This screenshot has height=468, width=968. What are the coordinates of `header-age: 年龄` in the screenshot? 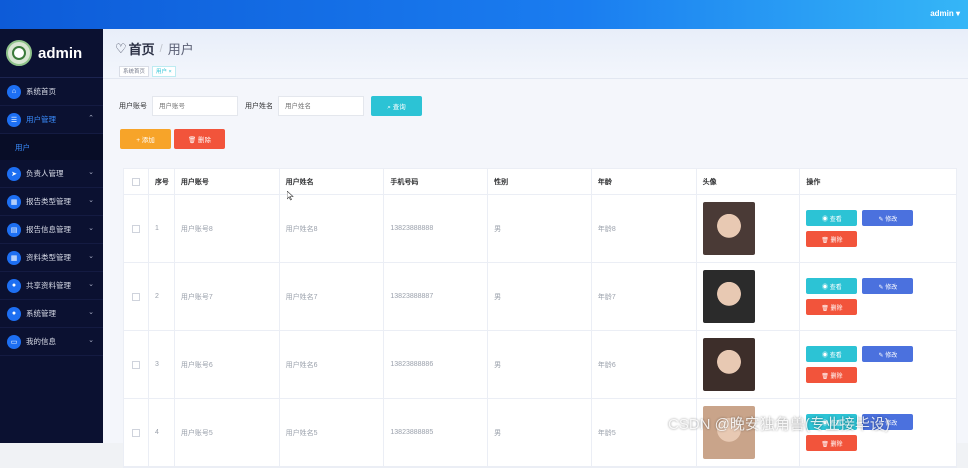 It's located at (644, 181).